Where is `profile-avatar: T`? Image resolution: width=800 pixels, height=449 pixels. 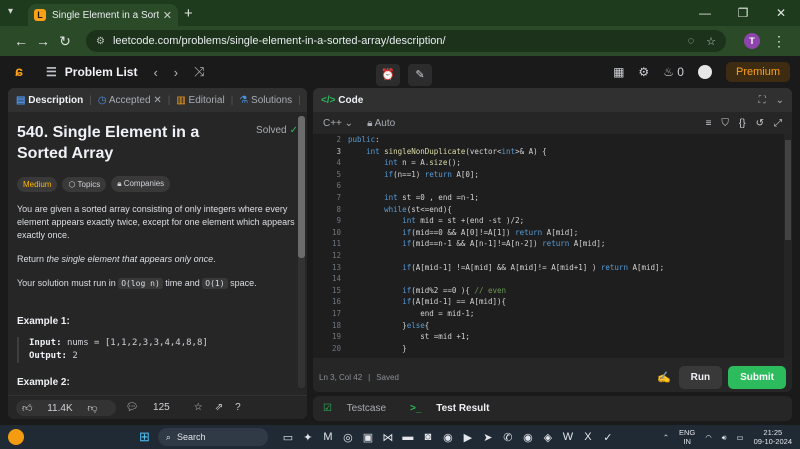 profile-avatar: T is located at coordinates (752, 41).